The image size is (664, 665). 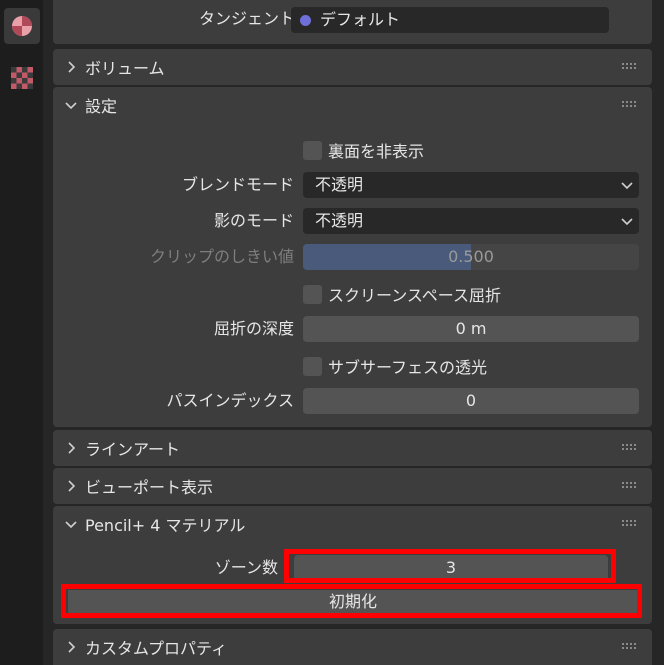 What do you see at coordinates (156, 648) in the screenshot?
I see `panel-title: カスタムプロパティ` at bounding box center [156, 648].